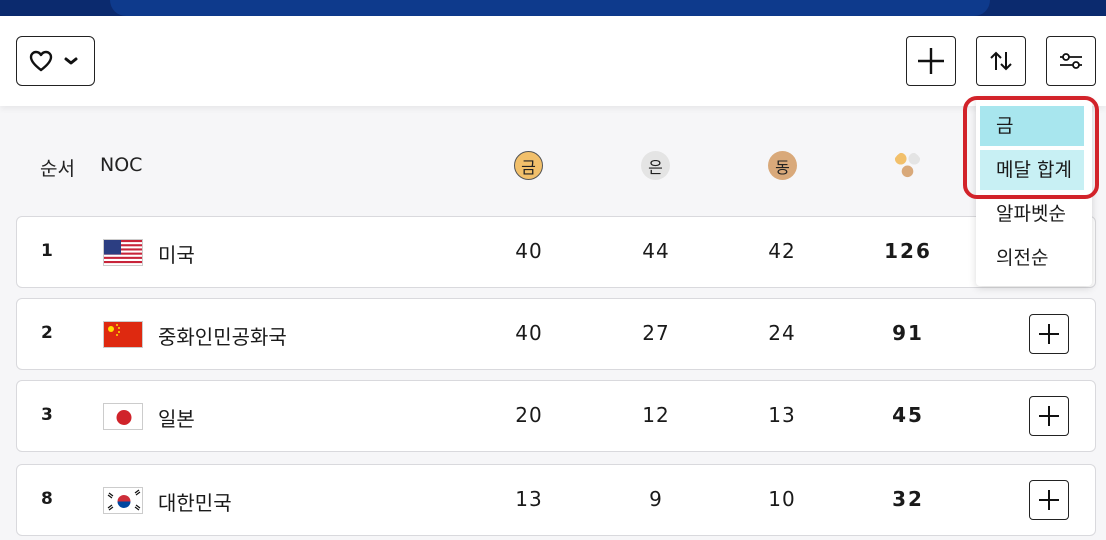 This screenshot has width=1106, height=540. I want to click on rank-value: 2, so click(47, 333).